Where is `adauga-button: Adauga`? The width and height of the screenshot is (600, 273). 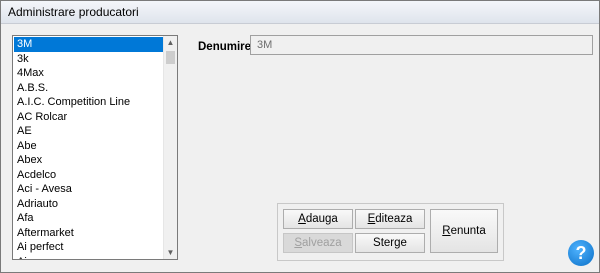 adauga-button: Adauga is located at coordinates (318, 219).